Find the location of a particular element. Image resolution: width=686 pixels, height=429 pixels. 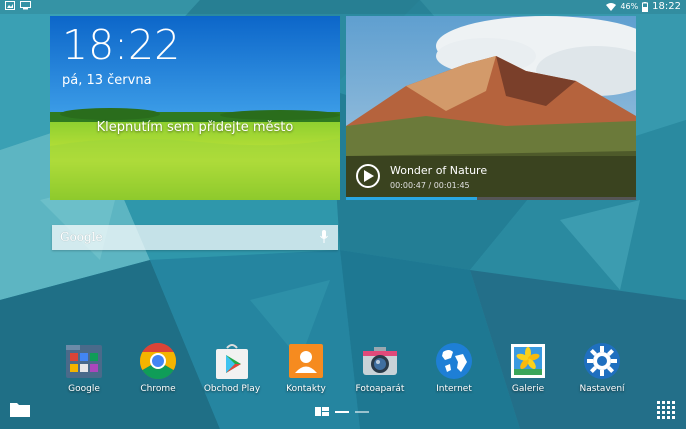

screen-mirroring-icon is located at coordinates (25, 5).